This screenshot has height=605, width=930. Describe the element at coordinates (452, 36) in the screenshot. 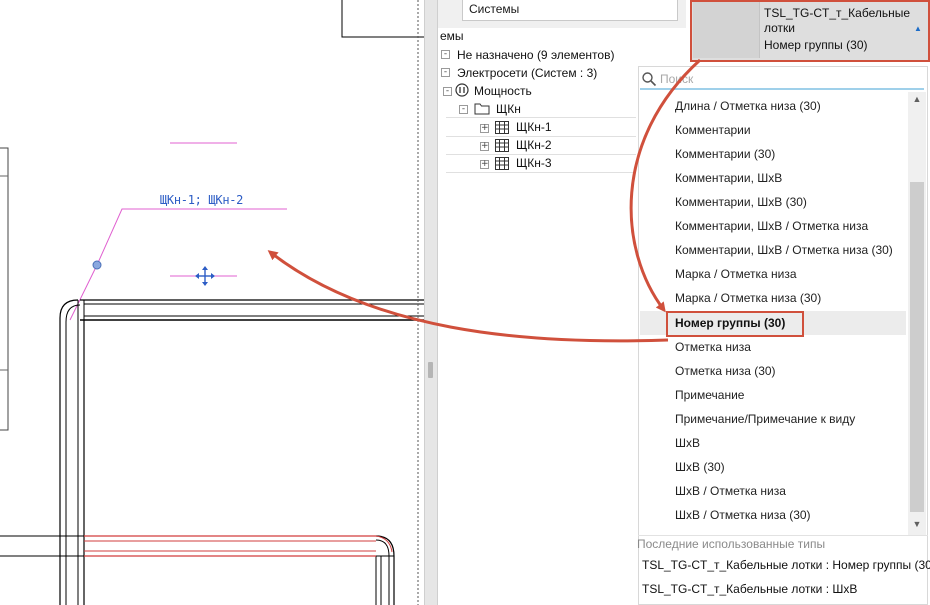

I see `tree-header-label: емы` at that location.